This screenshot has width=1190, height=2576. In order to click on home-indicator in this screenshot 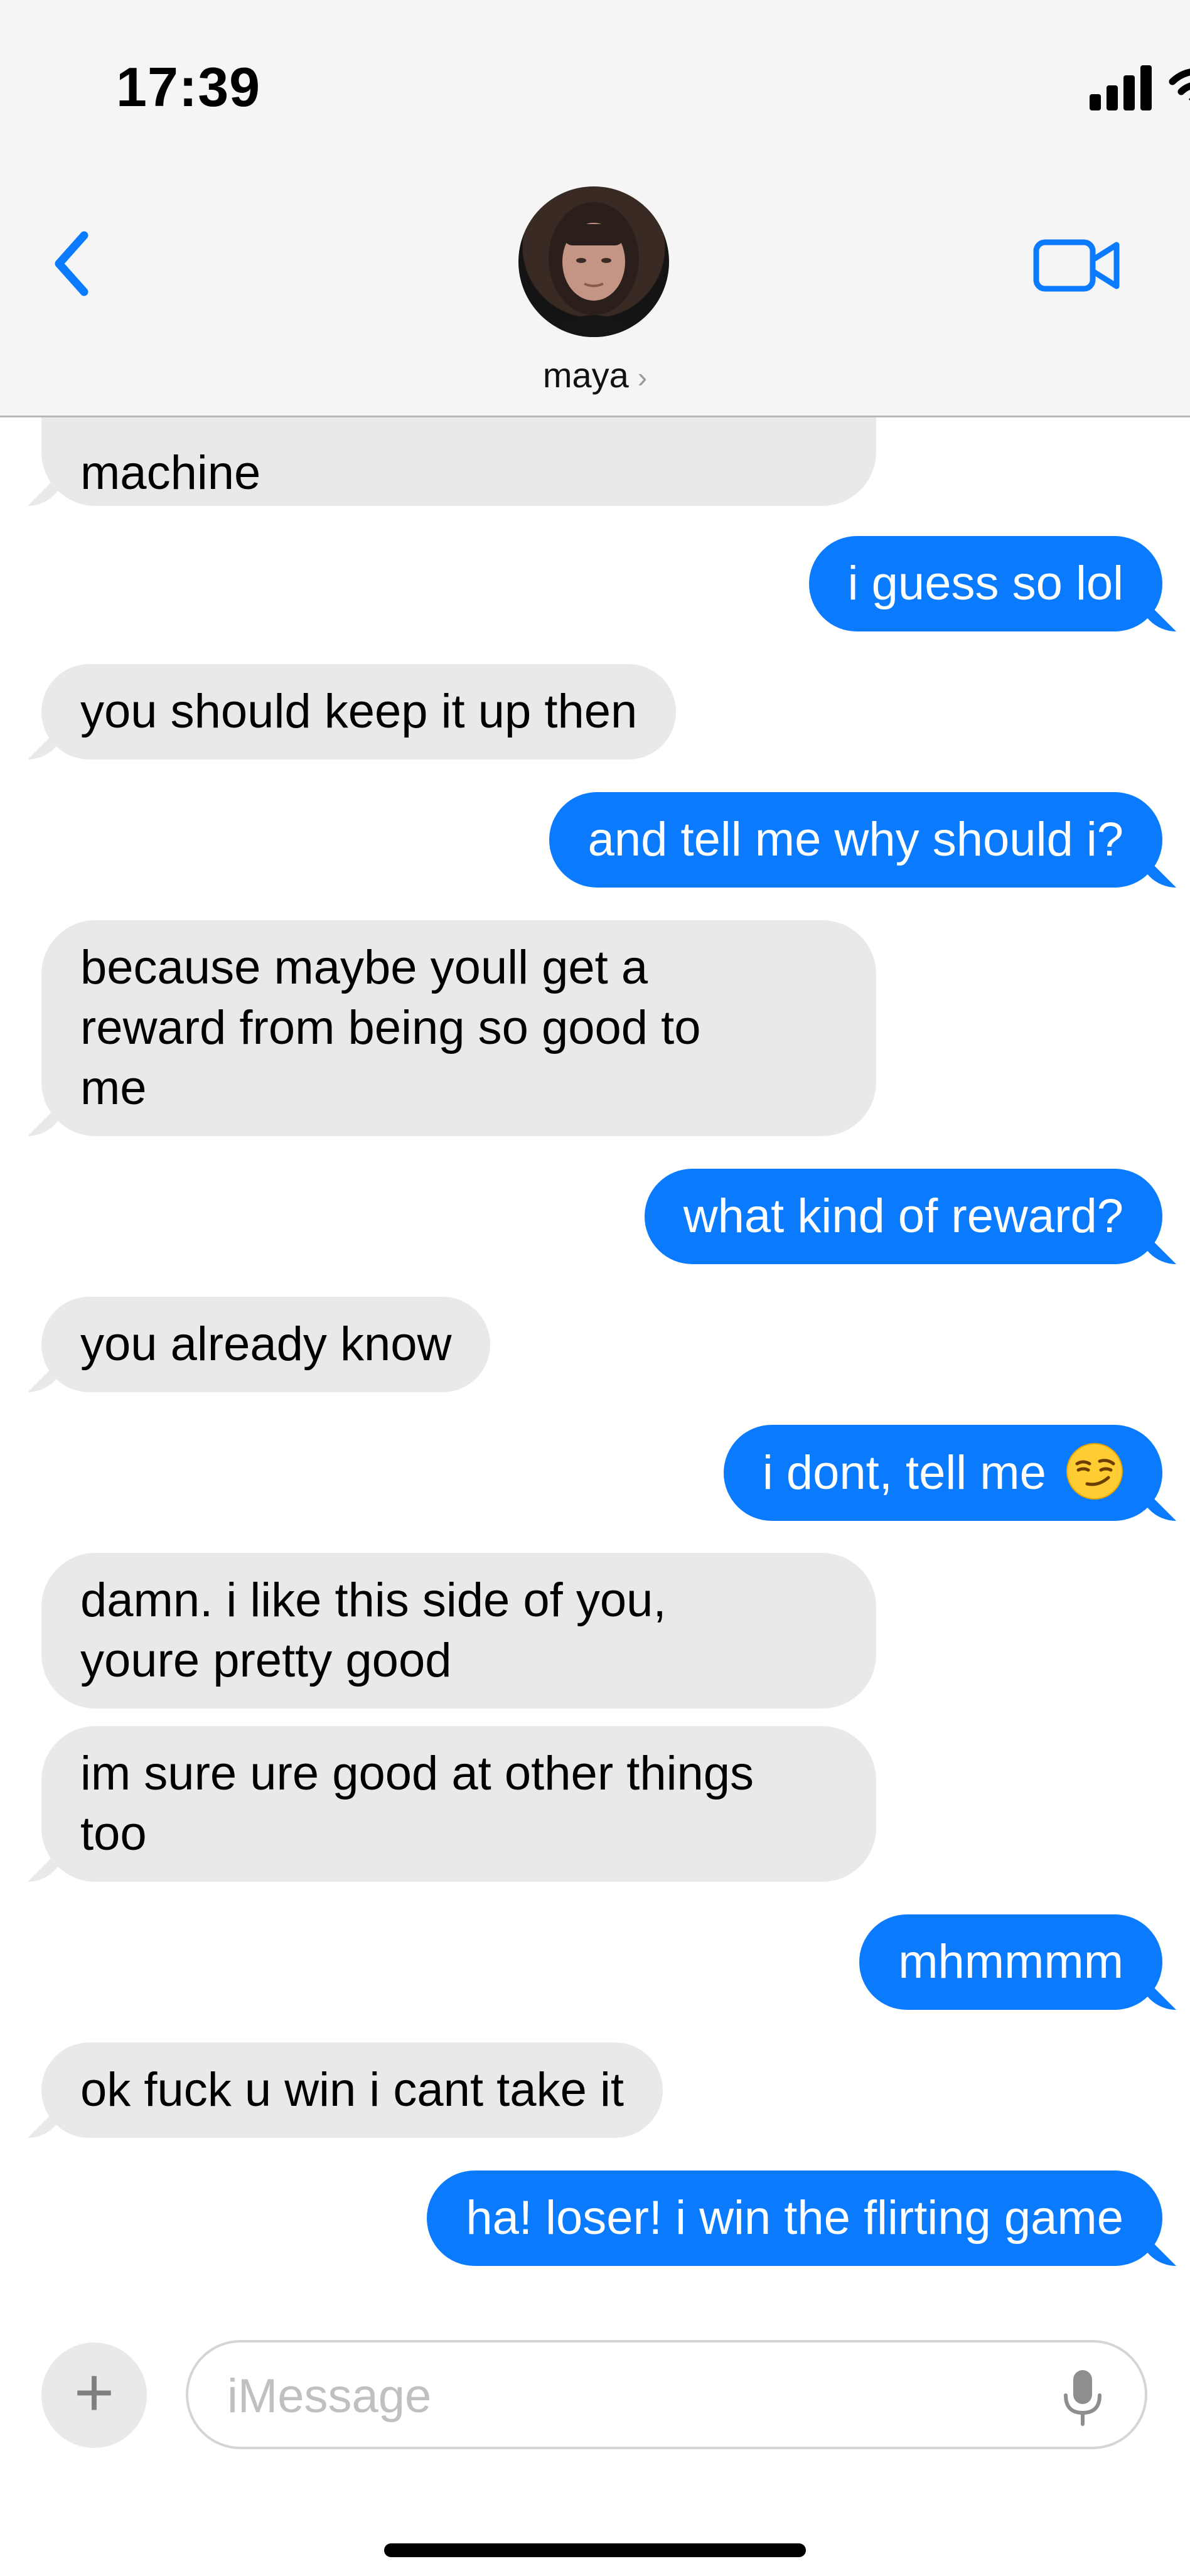, I will do `click(595, 2550)`.